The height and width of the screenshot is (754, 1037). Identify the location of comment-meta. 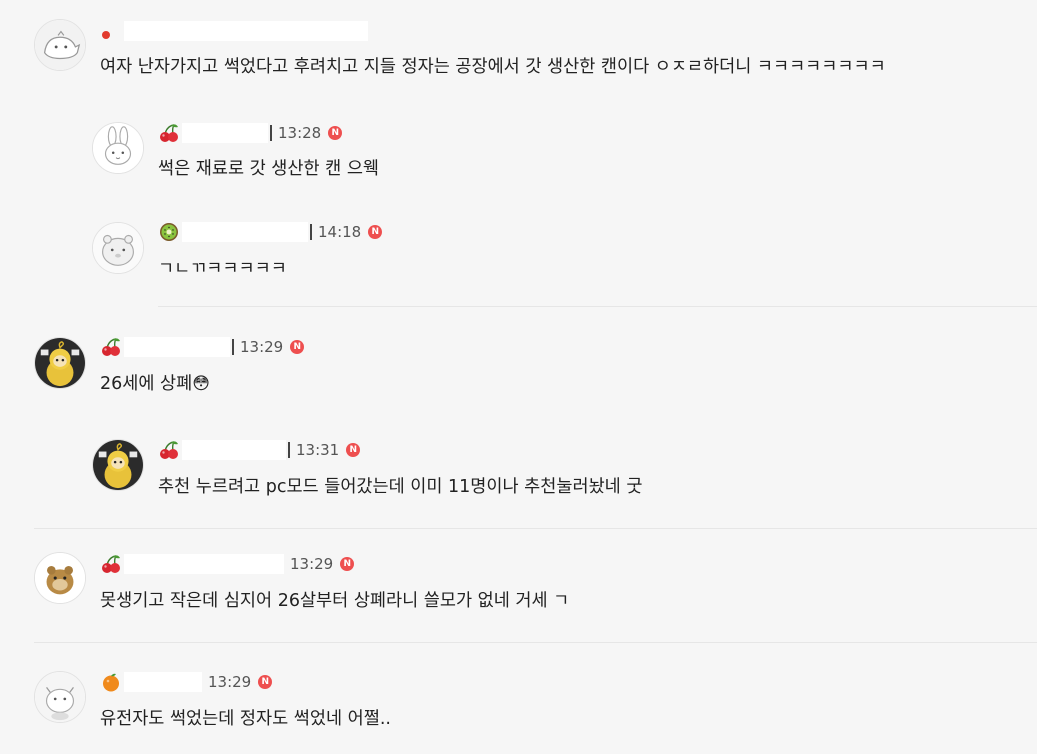
(234, 31).